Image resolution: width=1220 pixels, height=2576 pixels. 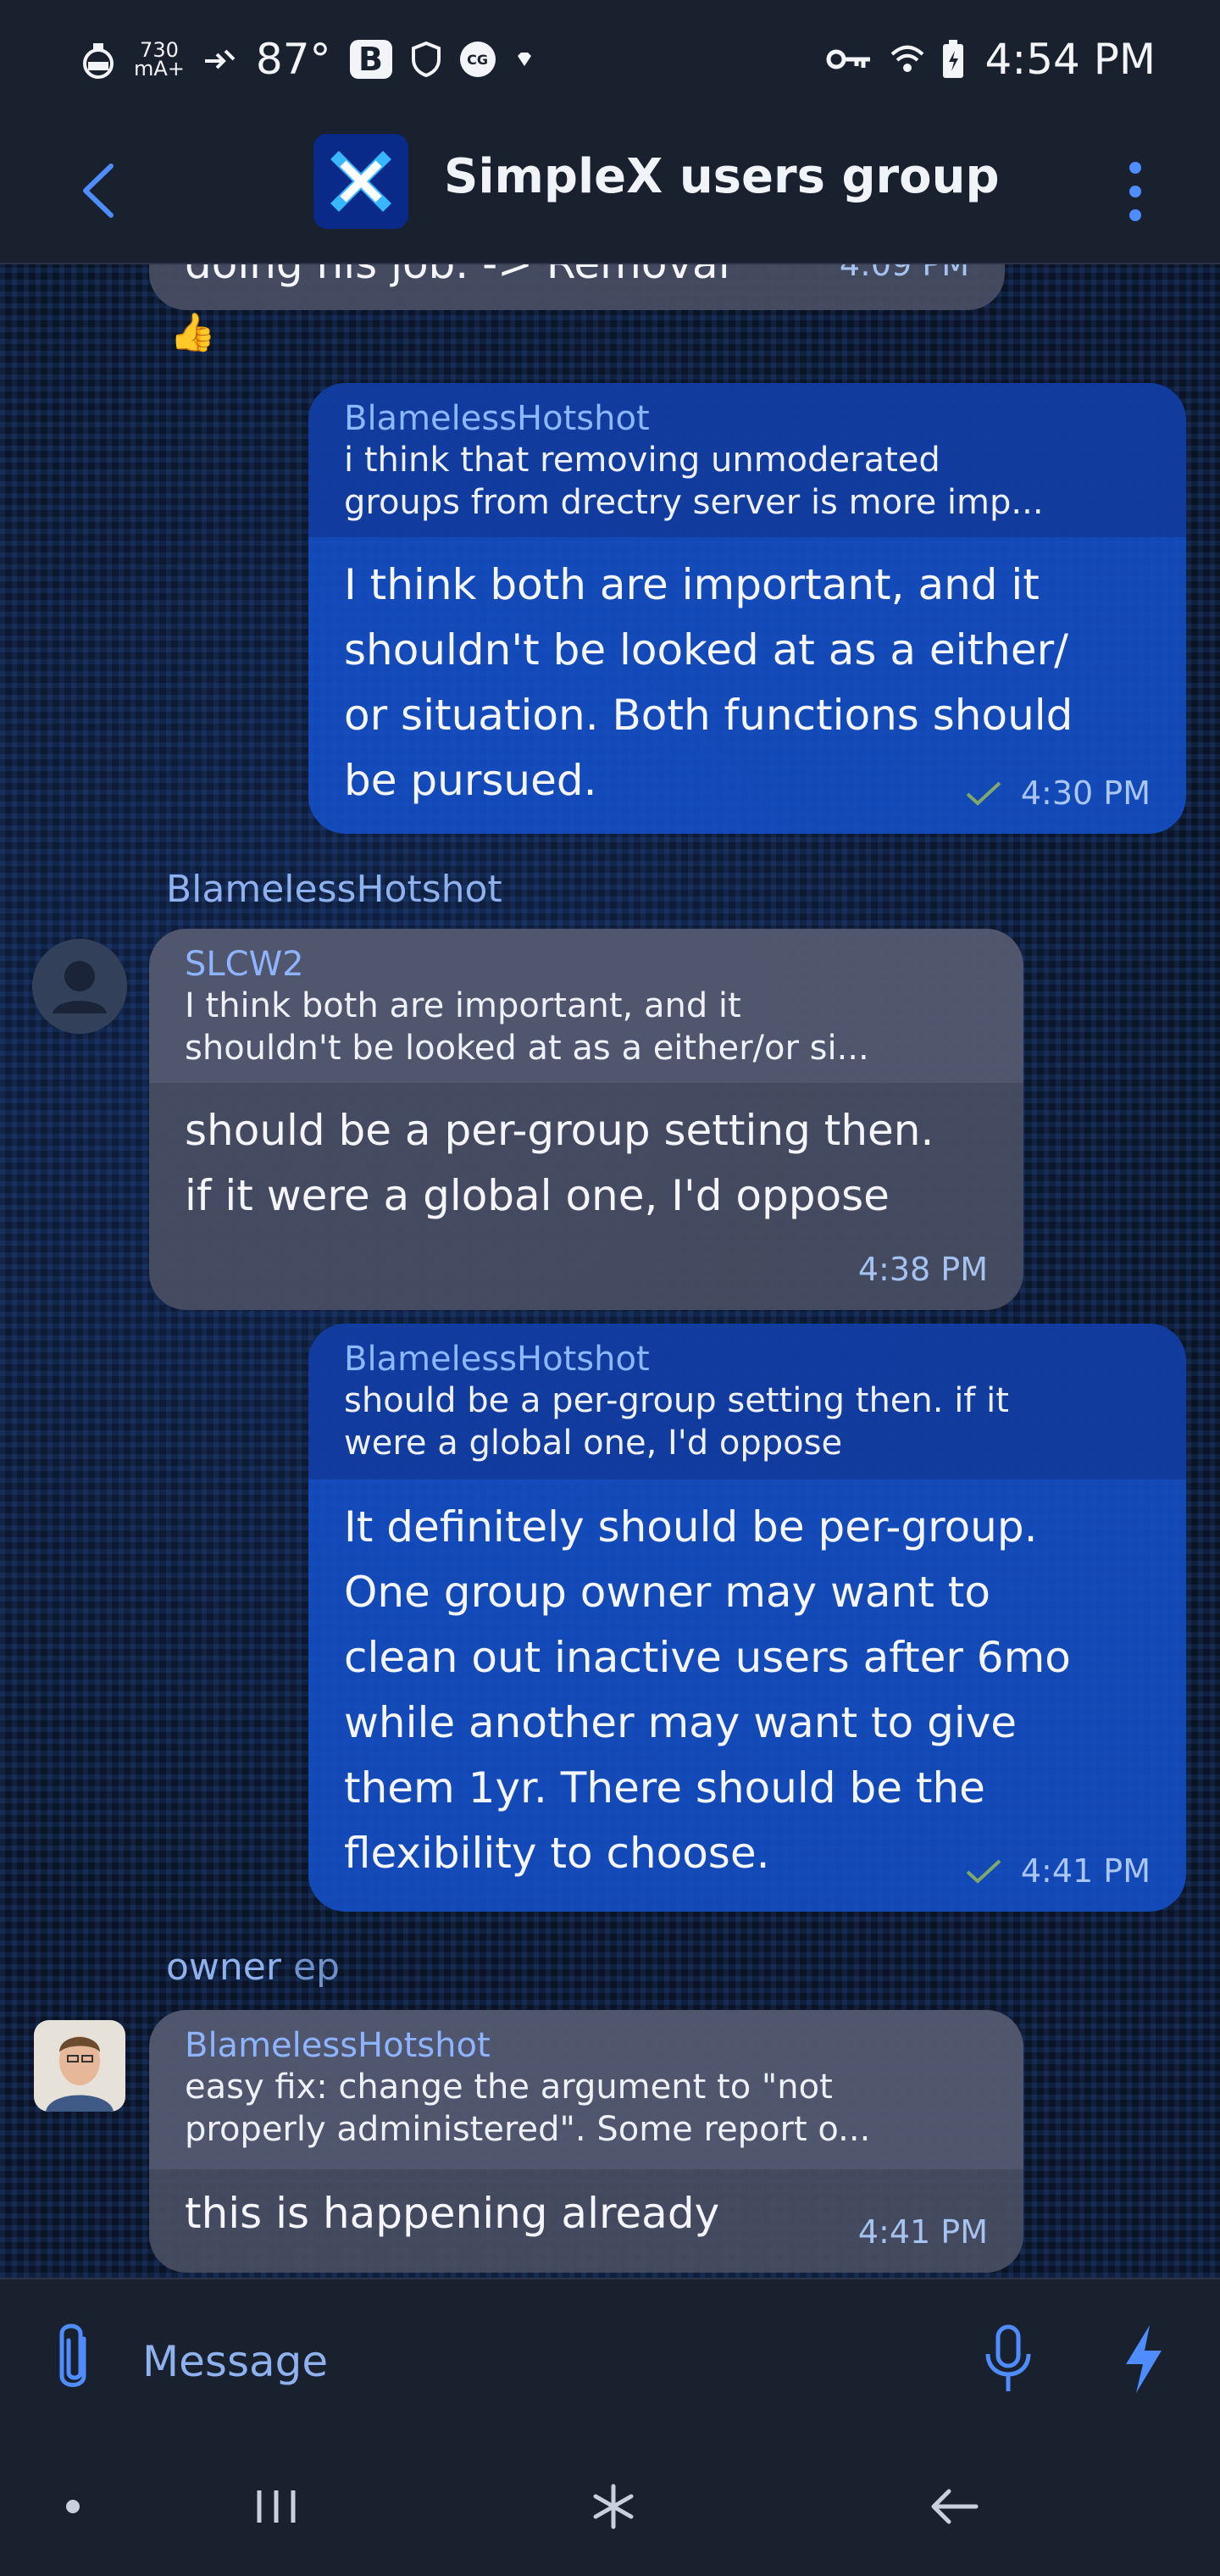 What do you see at coordinates (244, 964) in the screenshot?
I see `quote-author: SLCW2` at bounding box center [244, 964].